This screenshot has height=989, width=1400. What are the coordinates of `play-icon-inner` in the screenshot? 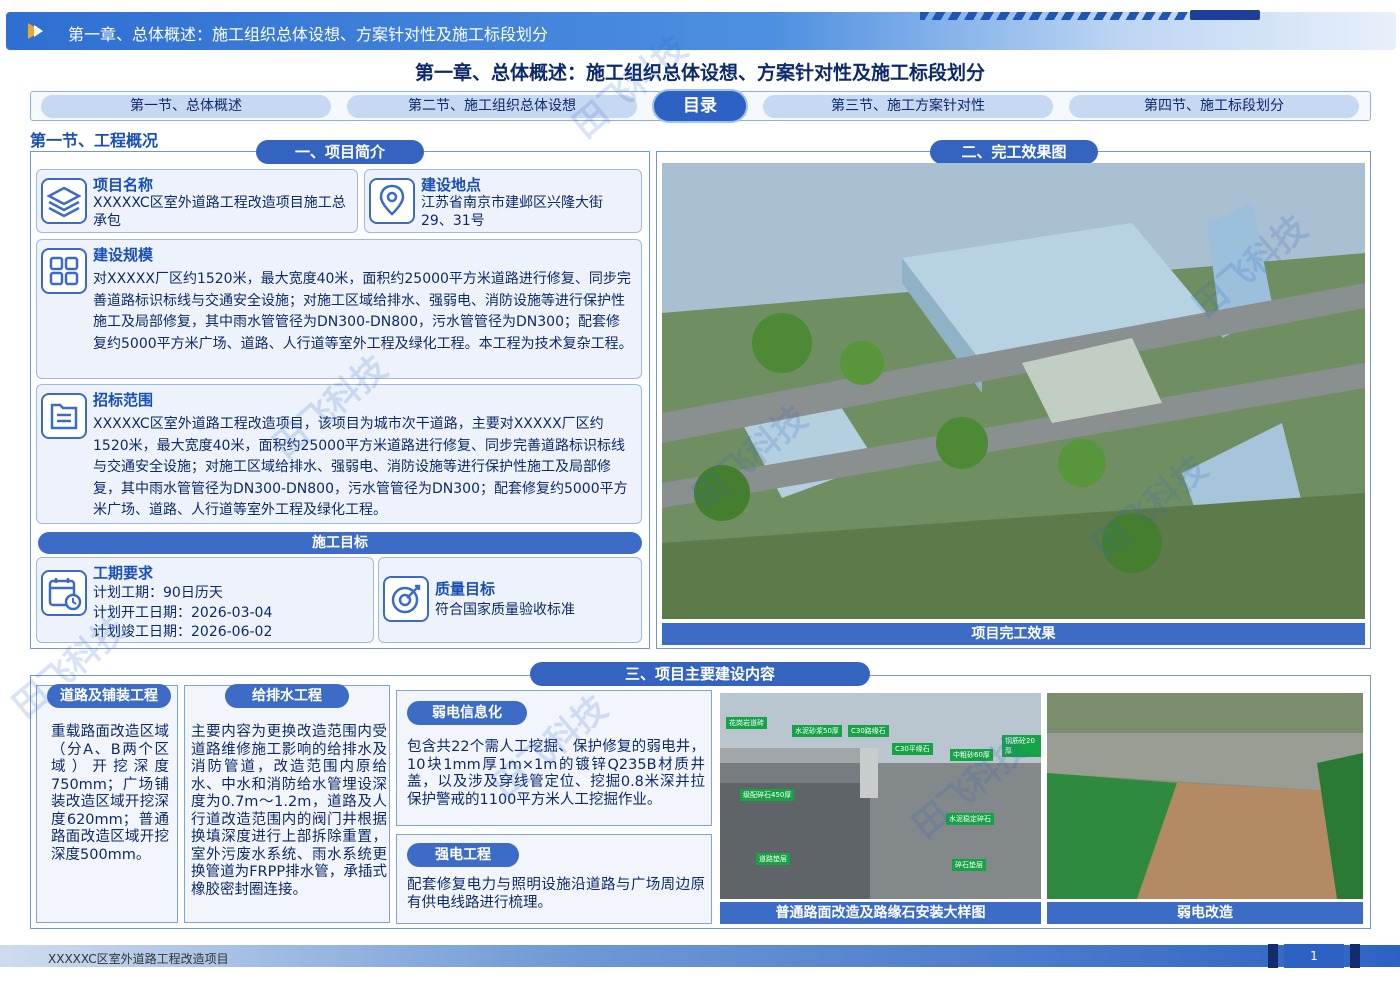 It's located at (38, 31).